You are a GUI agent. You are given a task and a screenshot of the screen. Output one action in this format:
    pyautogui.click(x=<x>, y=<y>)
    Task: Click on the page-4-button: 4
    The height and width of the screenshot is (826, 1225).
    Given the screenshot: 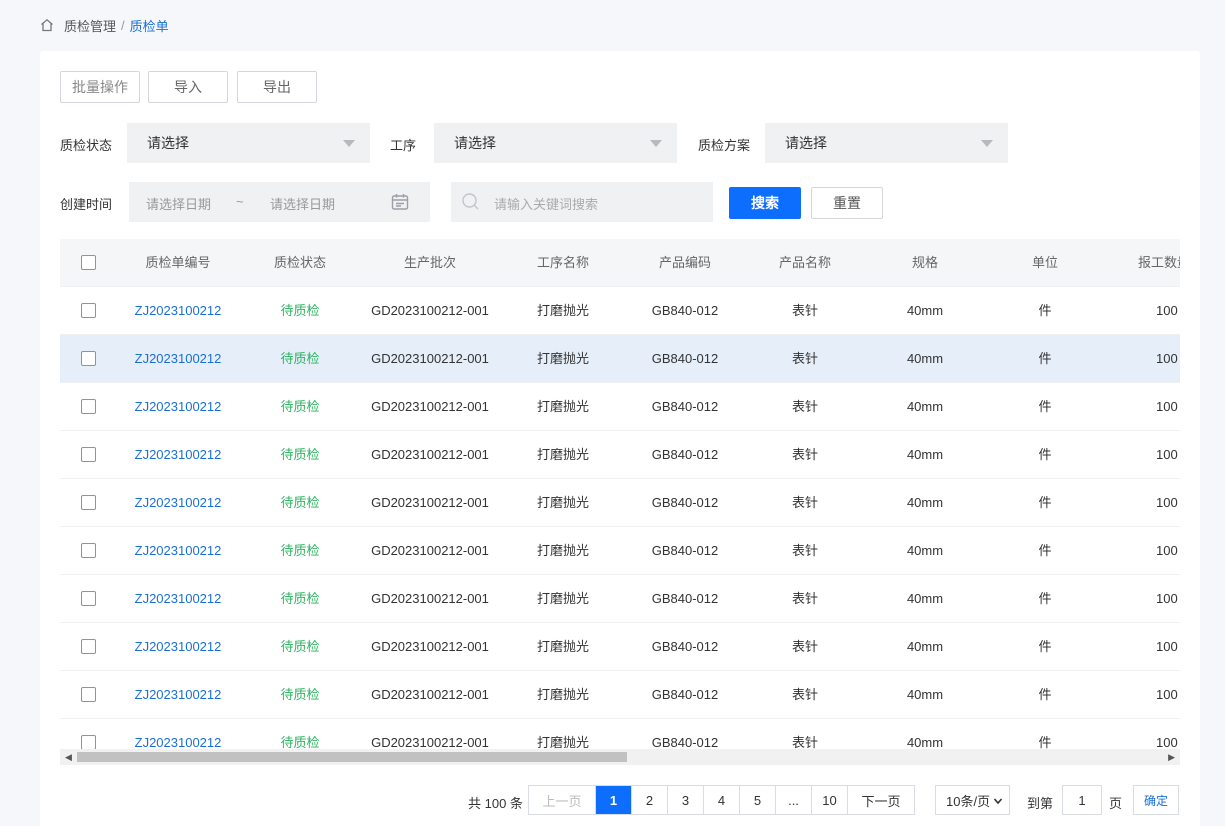 What is the action you would take?
    pyautogui.click(x=722, y=800)
    